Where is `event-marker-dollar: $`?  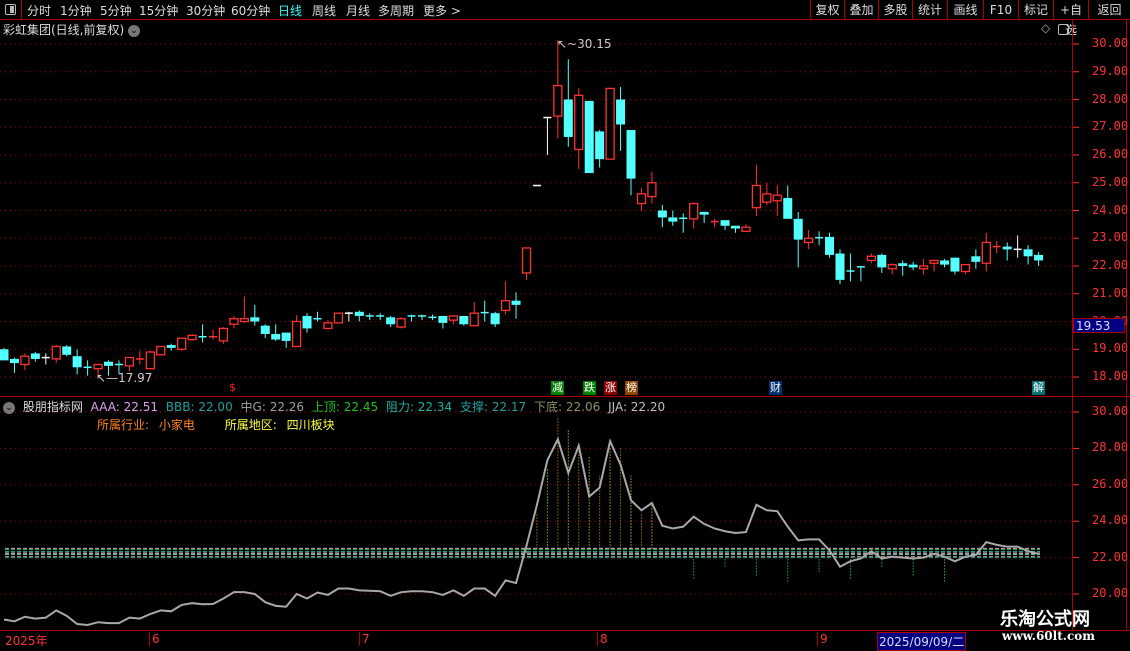 event-marker-dollar: $ is located at coordinates (232, 388).